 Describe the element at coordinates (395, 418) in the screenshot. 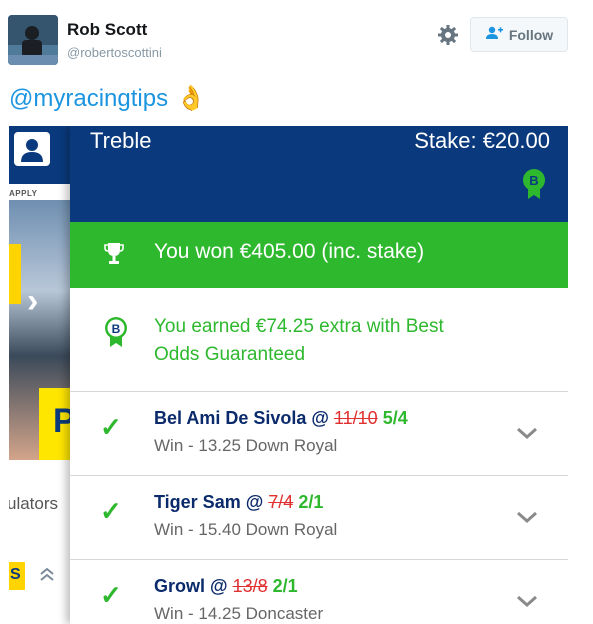

I see `boosted-odds: 5/4` at that location.